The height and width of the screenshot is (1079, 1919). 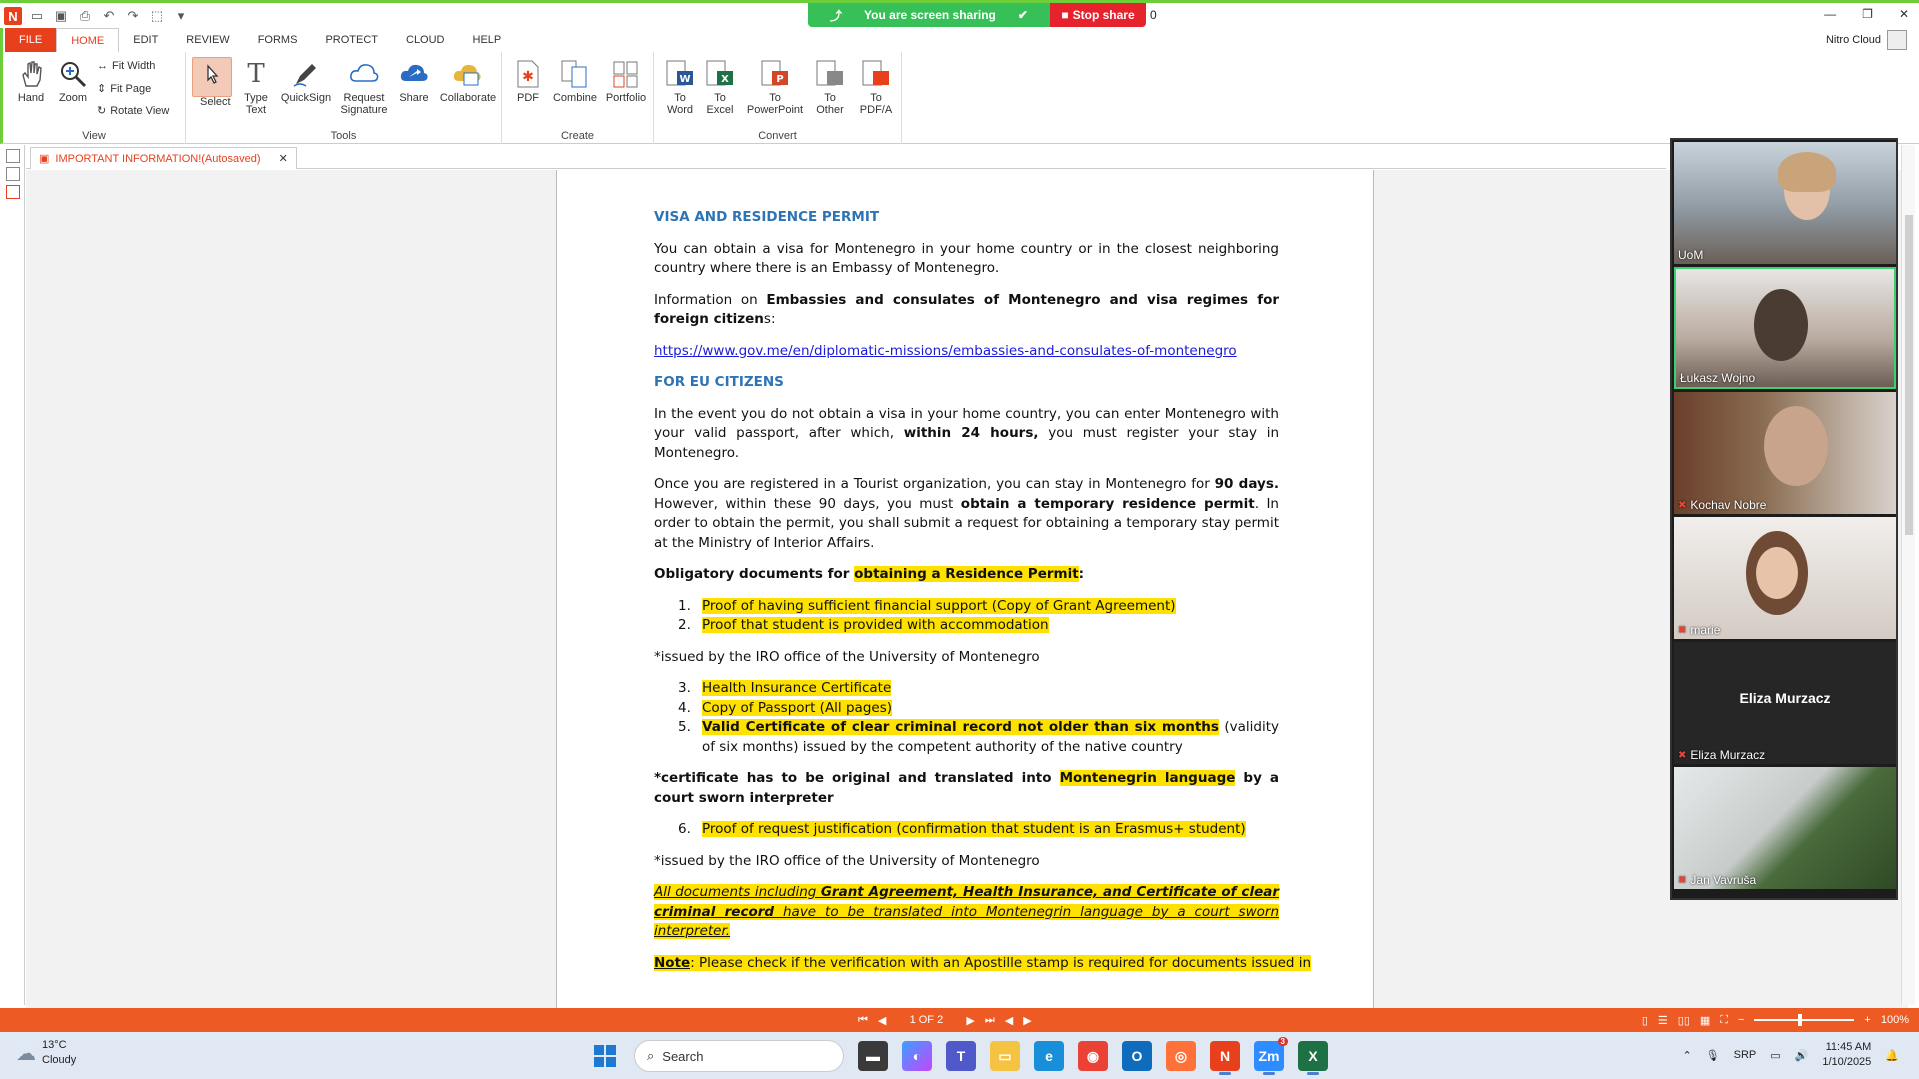 I want to click on facing-continuous-icon: ▦, so click(x=1705, y=1020).